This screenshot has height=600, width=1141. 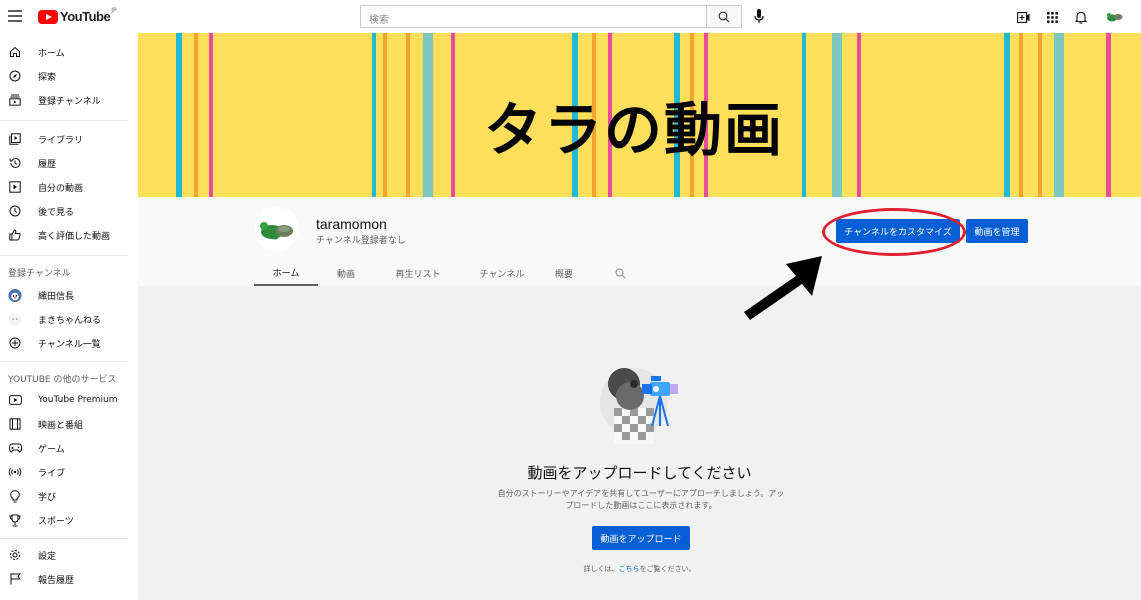 What do you see at coordinates (69, 52) in the screenshot?
I see `sidebar-item-home: ホーム` at bounding box center [69, 52].